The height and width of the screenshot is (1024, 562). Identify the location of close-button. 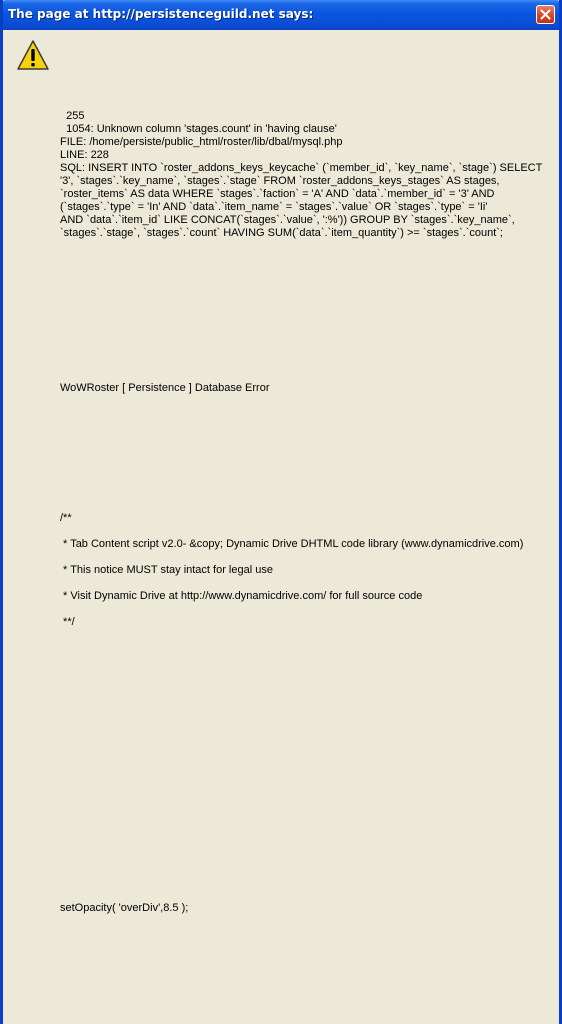
(545, 14).